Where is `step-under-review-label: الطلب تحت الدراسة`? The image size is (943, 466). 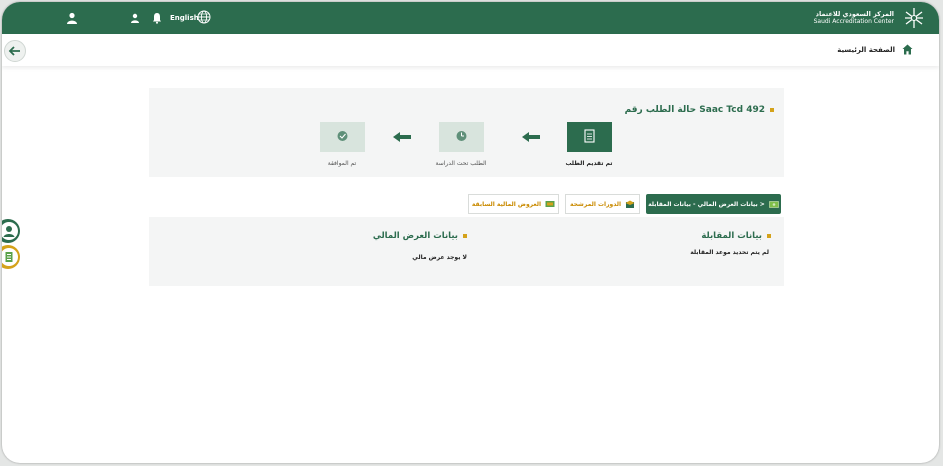 step-under-review-label: الطلب تحت الدراسة is located at coordinates (461, 163).